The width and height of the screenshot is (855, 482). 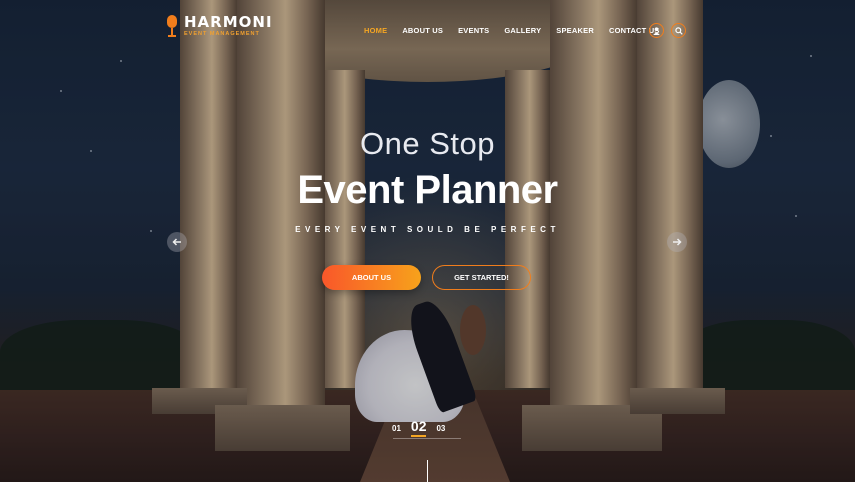 What do you see at coordinates (396, 430) in the screenshot?
I see `slide-page-1: 01` at bounding box center [396, 430].